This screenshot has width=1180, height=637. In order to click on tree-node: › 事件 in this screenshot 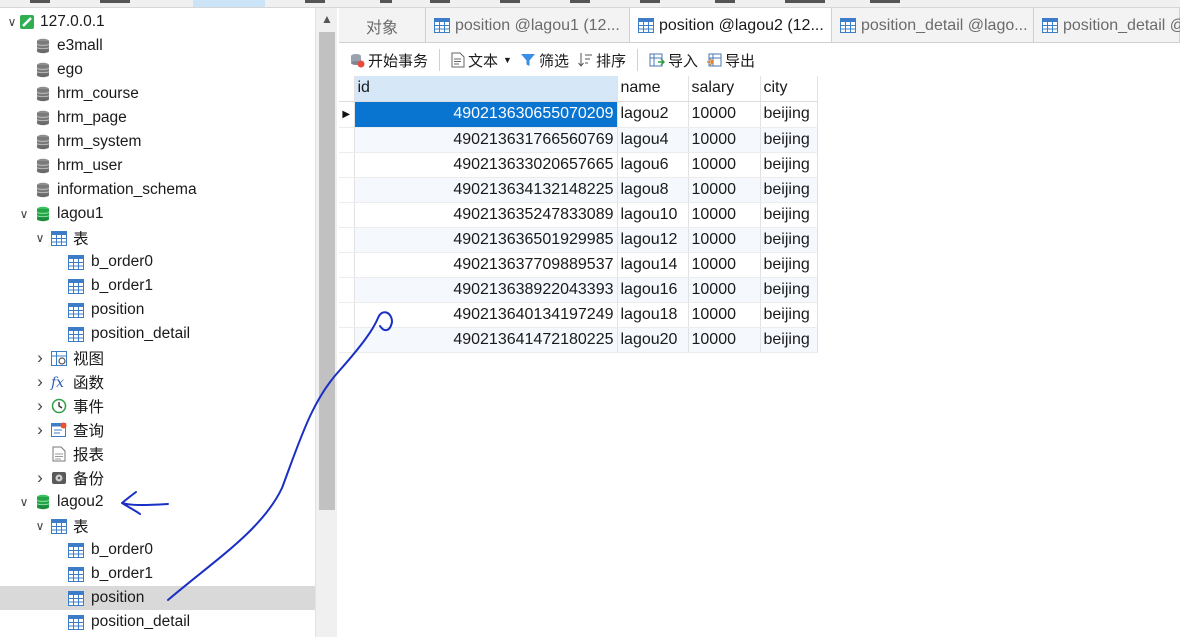, I will do `click(157, 406)`.